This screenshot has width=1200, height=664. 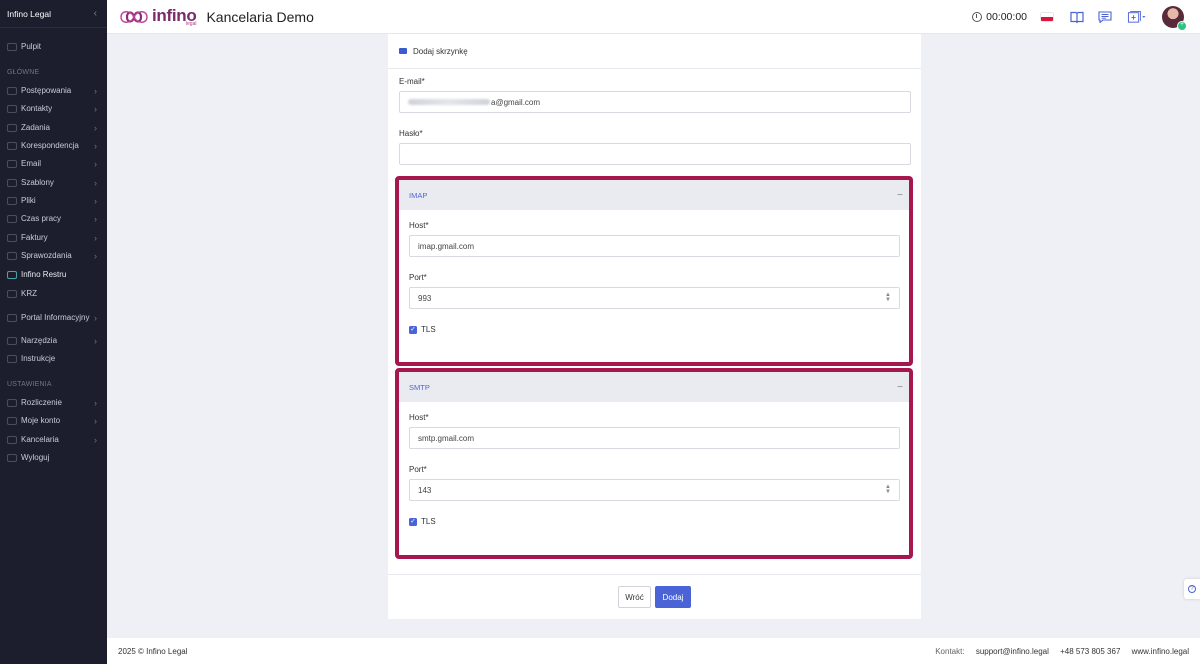 What do you see at coordinates (35, 127) in the screenshot?
I see `sidebar-item-label: Zadania` at bounding box center [35, 127].